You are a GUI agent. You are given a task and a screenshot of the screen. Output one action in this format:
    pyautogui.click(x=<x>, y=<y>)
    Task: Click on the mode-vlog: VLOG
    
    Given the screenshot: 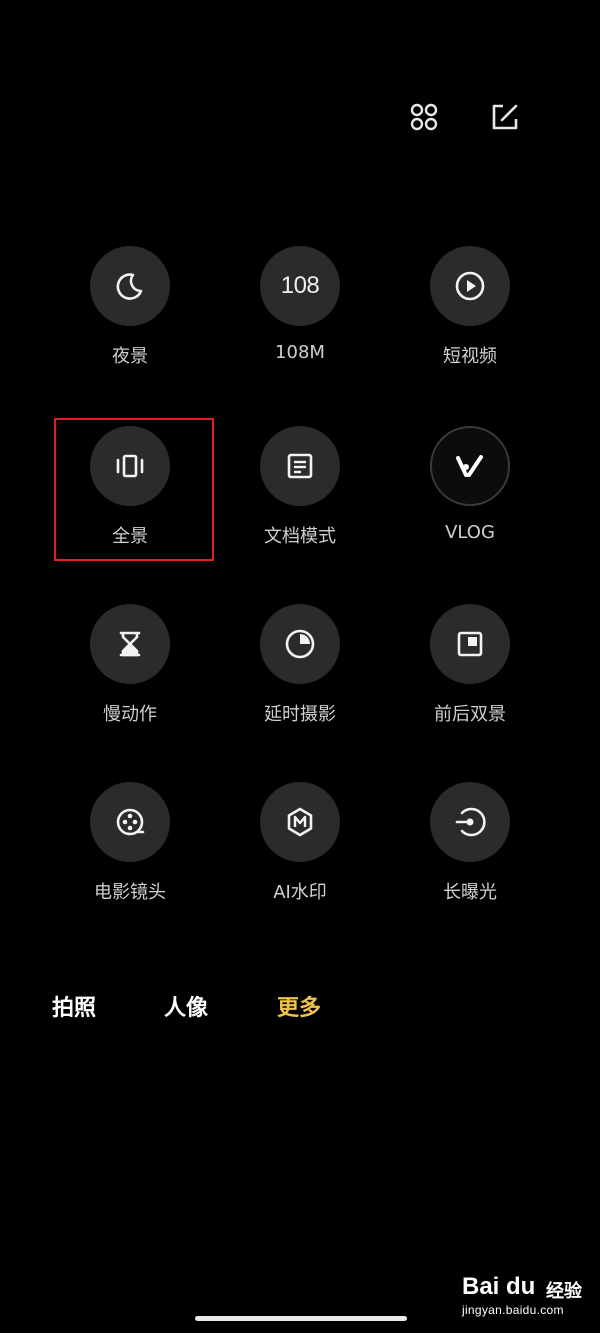 What is the action you would take?
    pyautogui.click(x=470, y=484)
    